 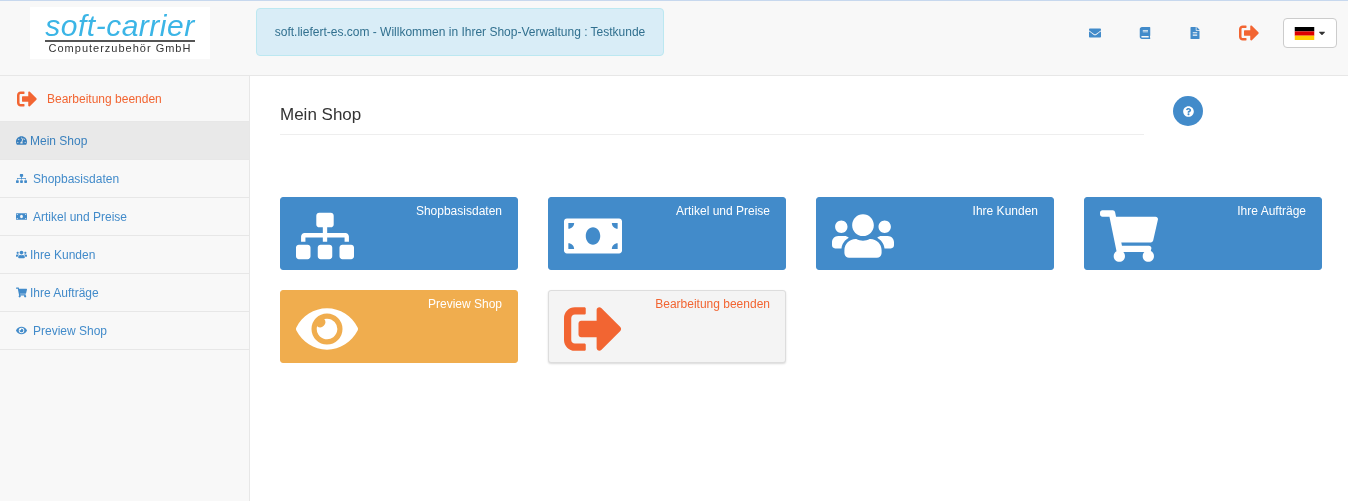 What do you see at coordinates (21, 254) in the screenshot?
I see `users-icon` at bounding box center [21, 254].